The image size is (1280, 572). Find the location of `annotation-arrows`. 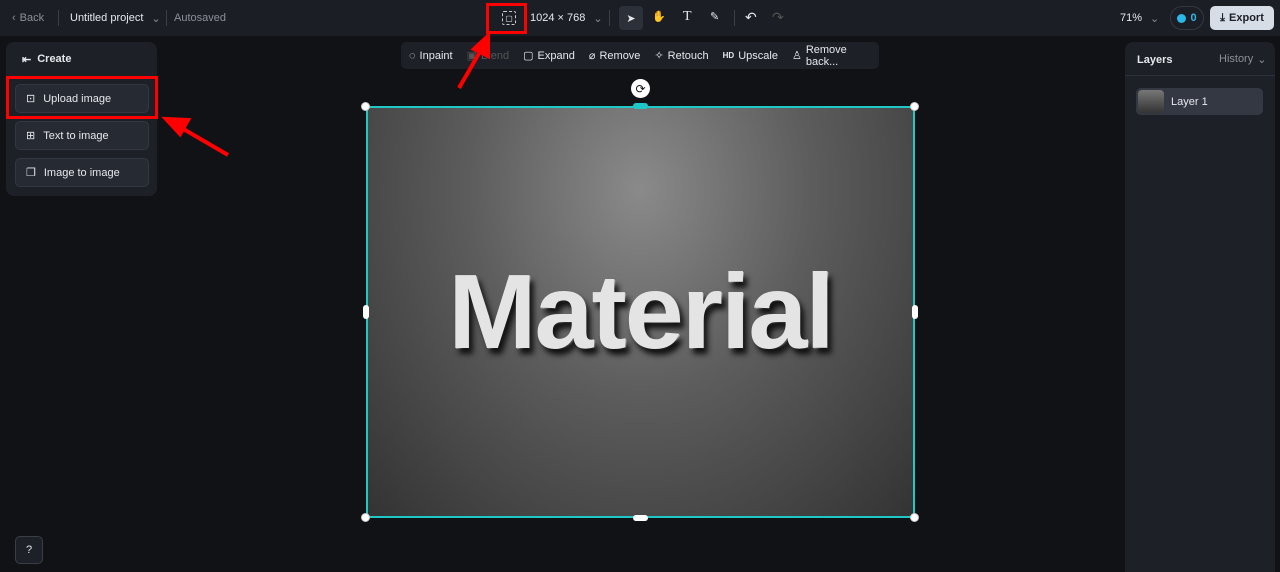

annotation-arrows is located at coordinates (325, 94).